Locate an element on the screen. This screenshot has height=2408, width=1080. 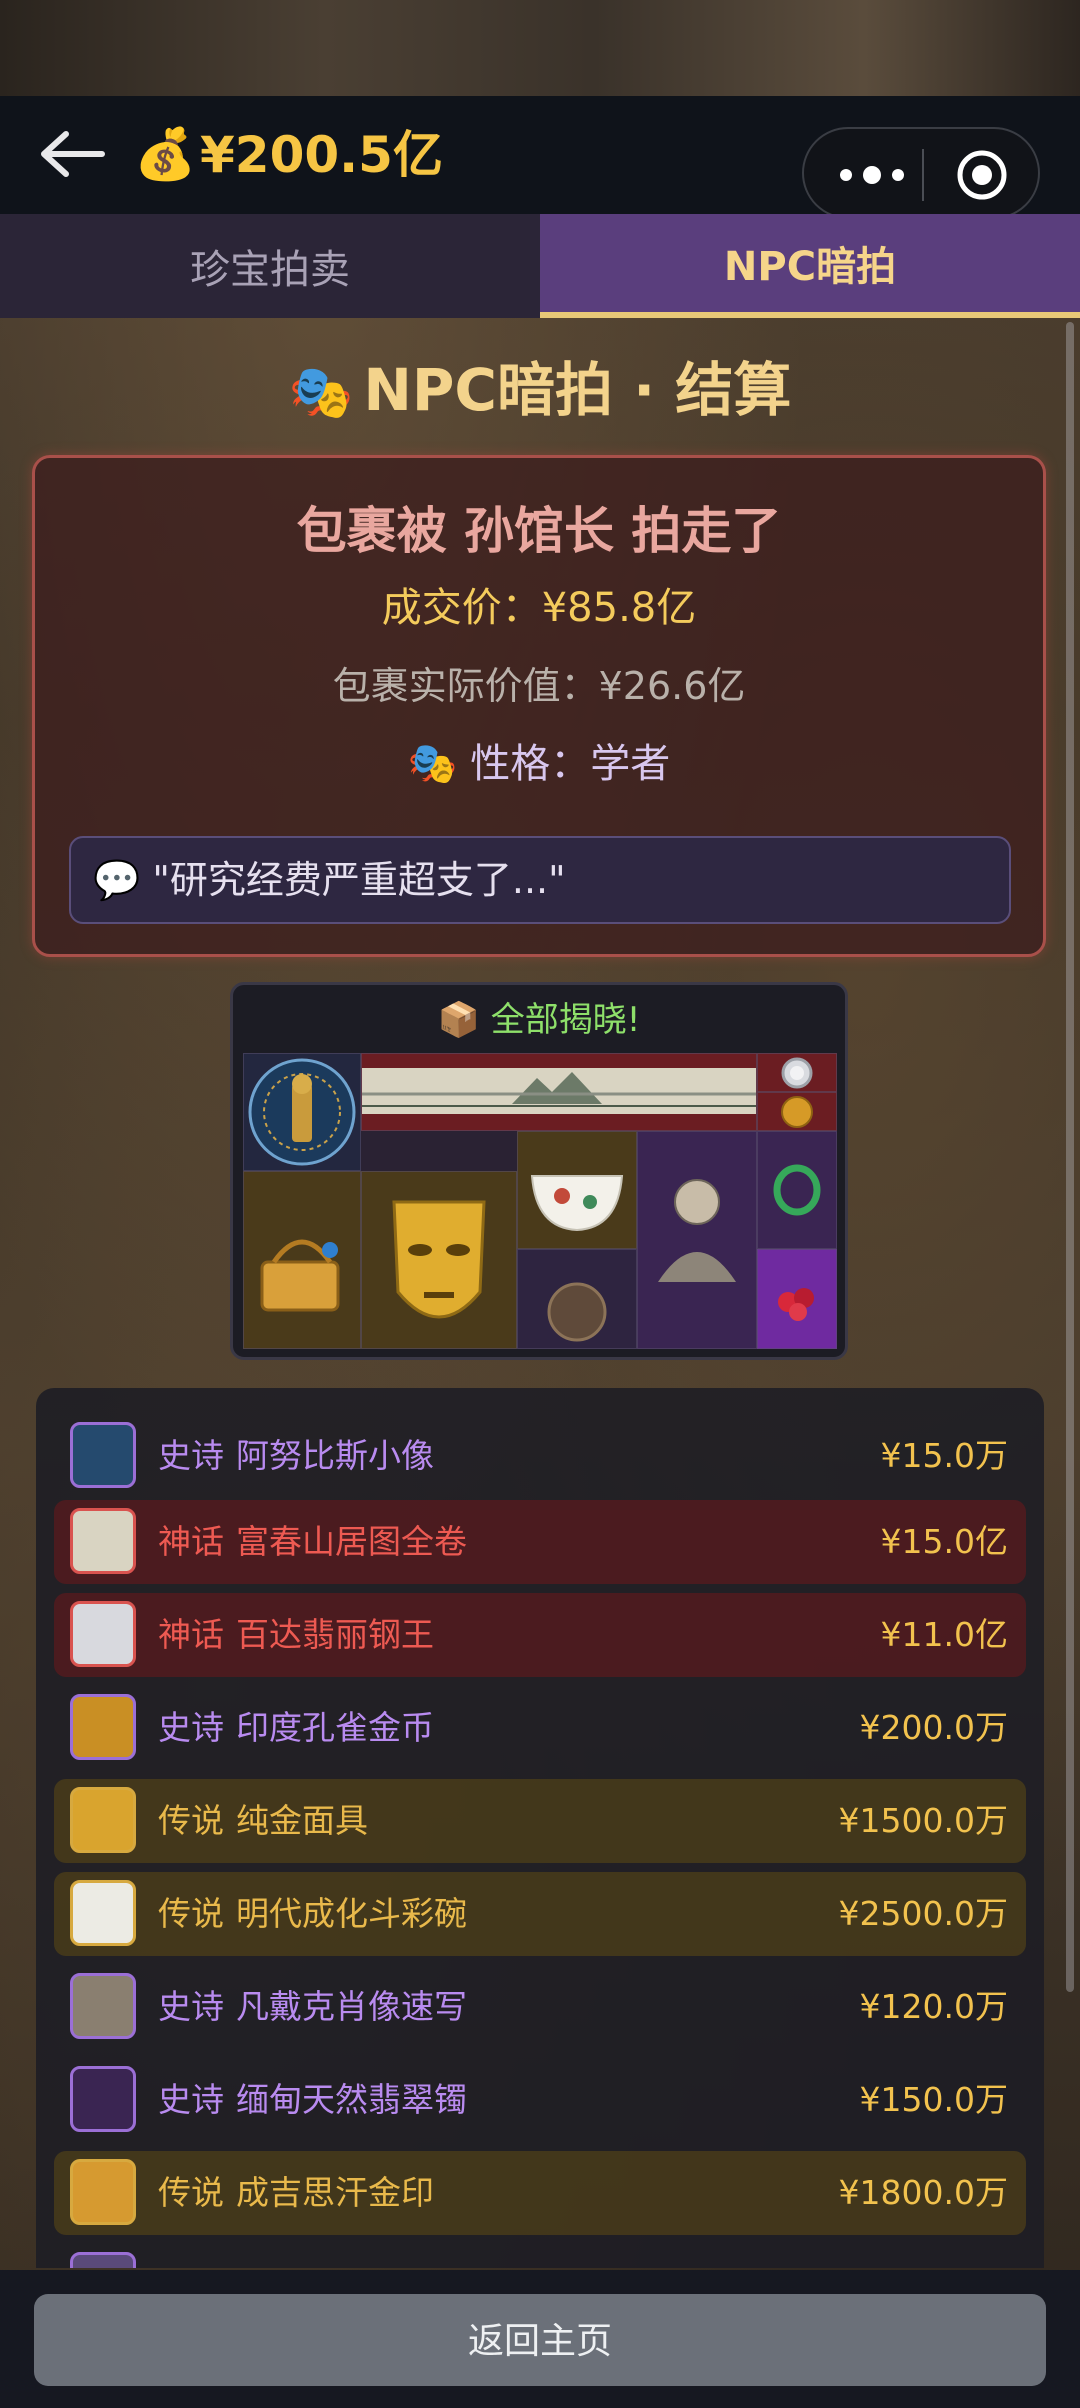
item-name: 印度孔雀金币 is located at coordinates (335, 1727).